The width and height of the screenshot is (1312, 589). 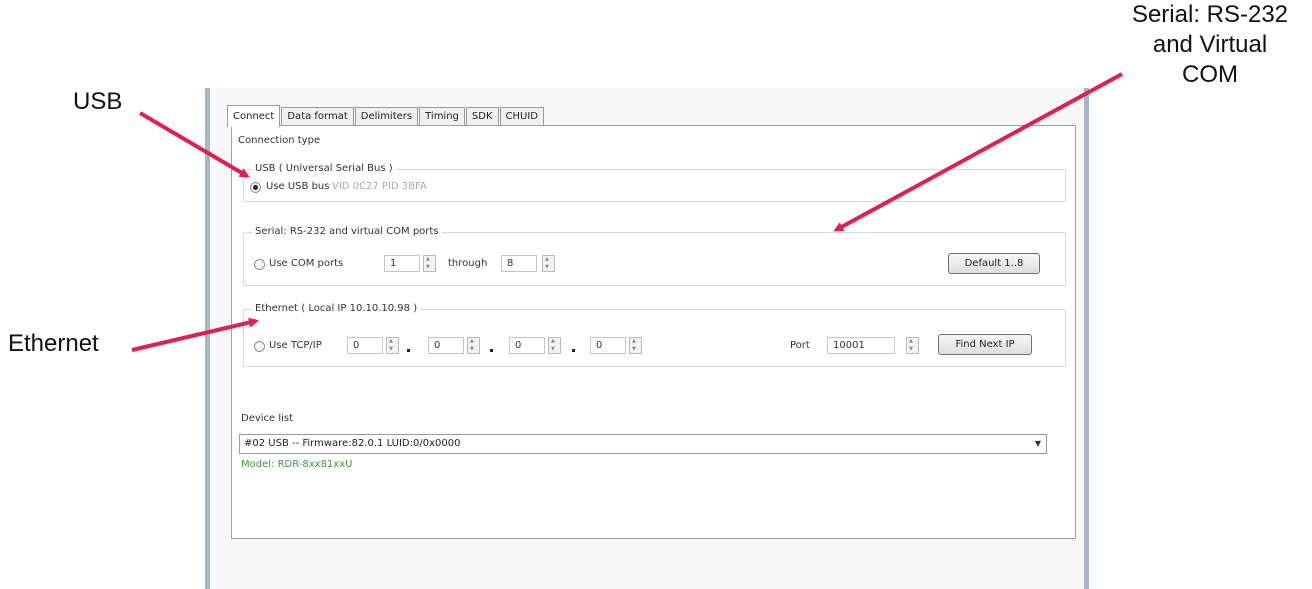 I want to click on tab-connect: Connect, so click(x=254, y=116).